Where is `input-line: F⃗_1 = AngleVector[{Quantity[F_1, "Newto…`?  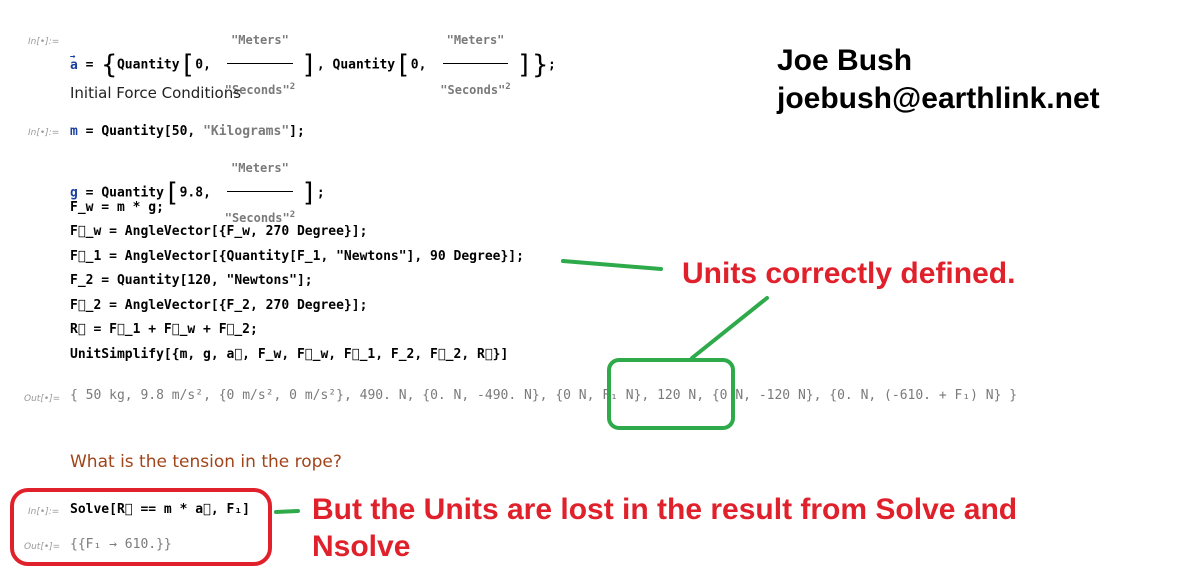 input-line: F⃗_1 = AngleVector[{Quantity[F_1, "Newto… is located at coordinates (297, 256).